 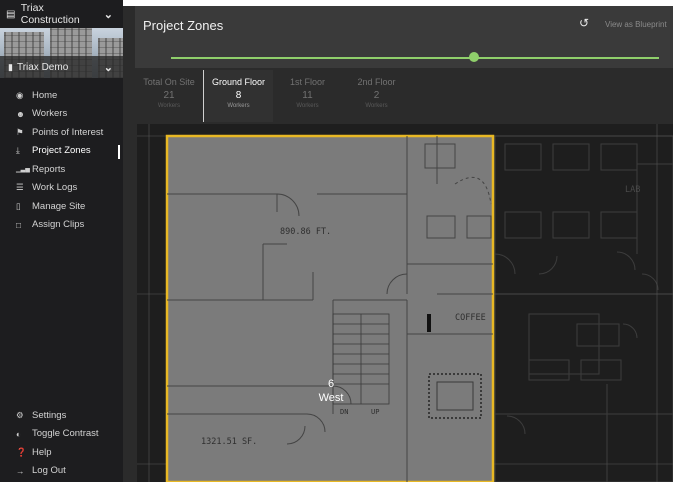 I want to click on flag-icon: ⚑, so click(x=20, y=131).